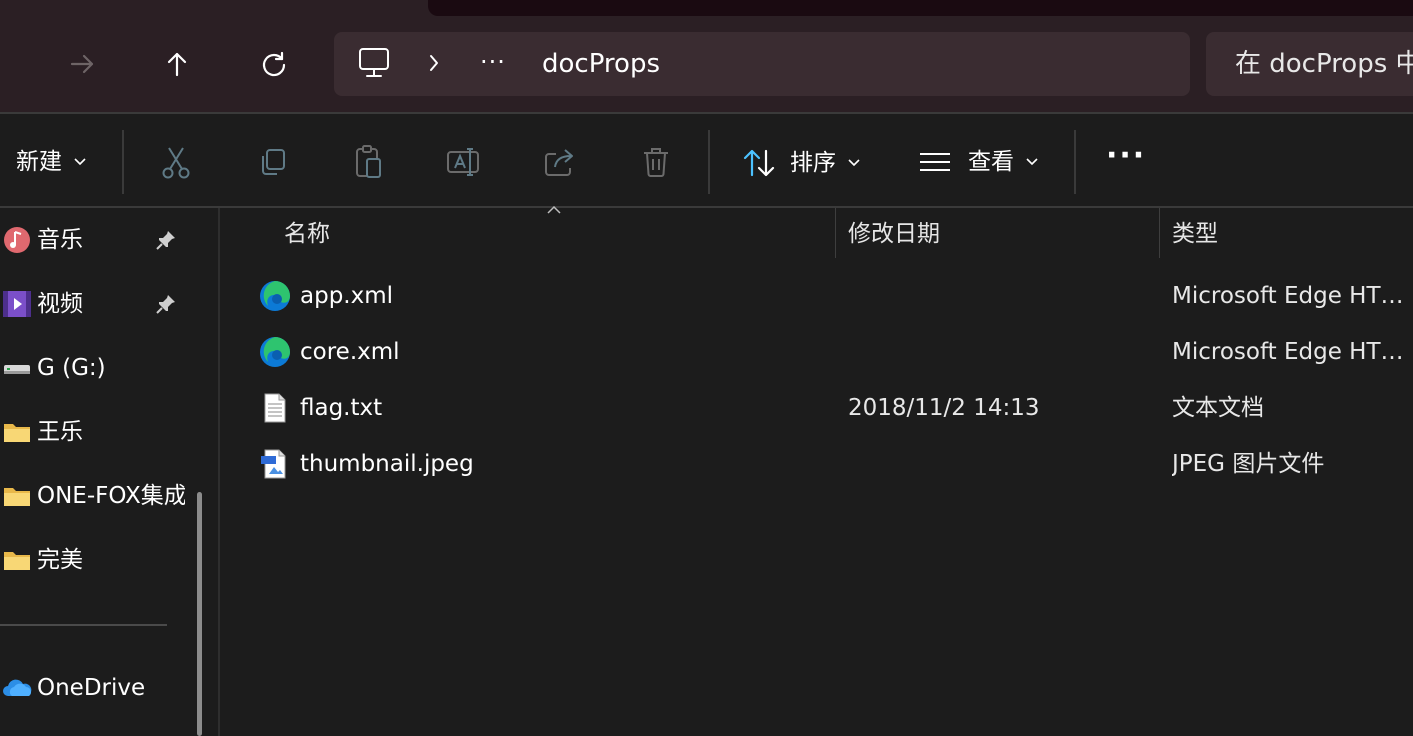 The image size is (1413, 736). I want to click on rename-icon, so click(463, 162).